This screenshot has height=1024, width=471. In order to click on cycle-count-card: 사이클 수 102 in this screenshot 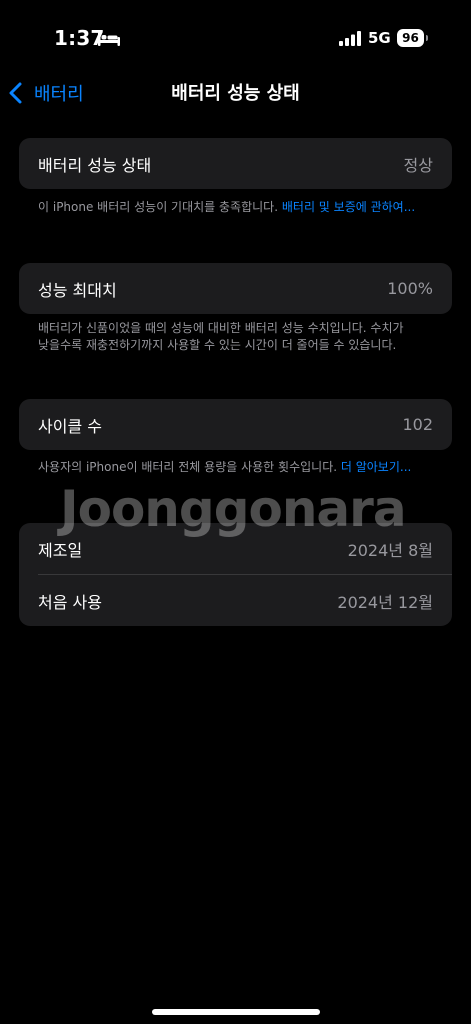, I will do `click(235, 424)`.